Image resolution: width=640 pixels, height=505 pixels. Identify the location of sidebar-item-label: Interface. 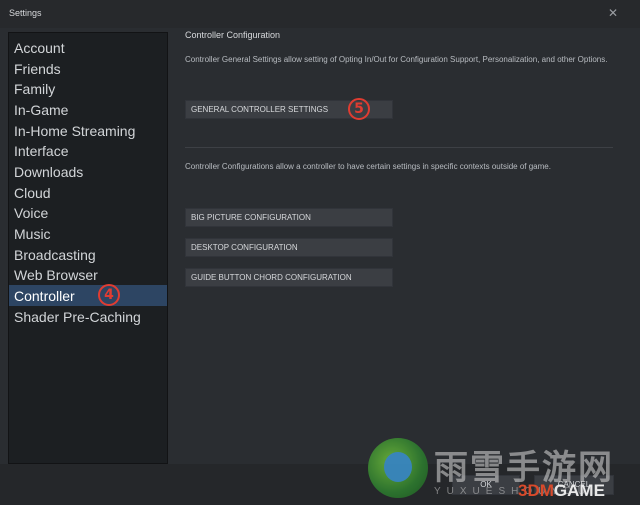
(41, 151).